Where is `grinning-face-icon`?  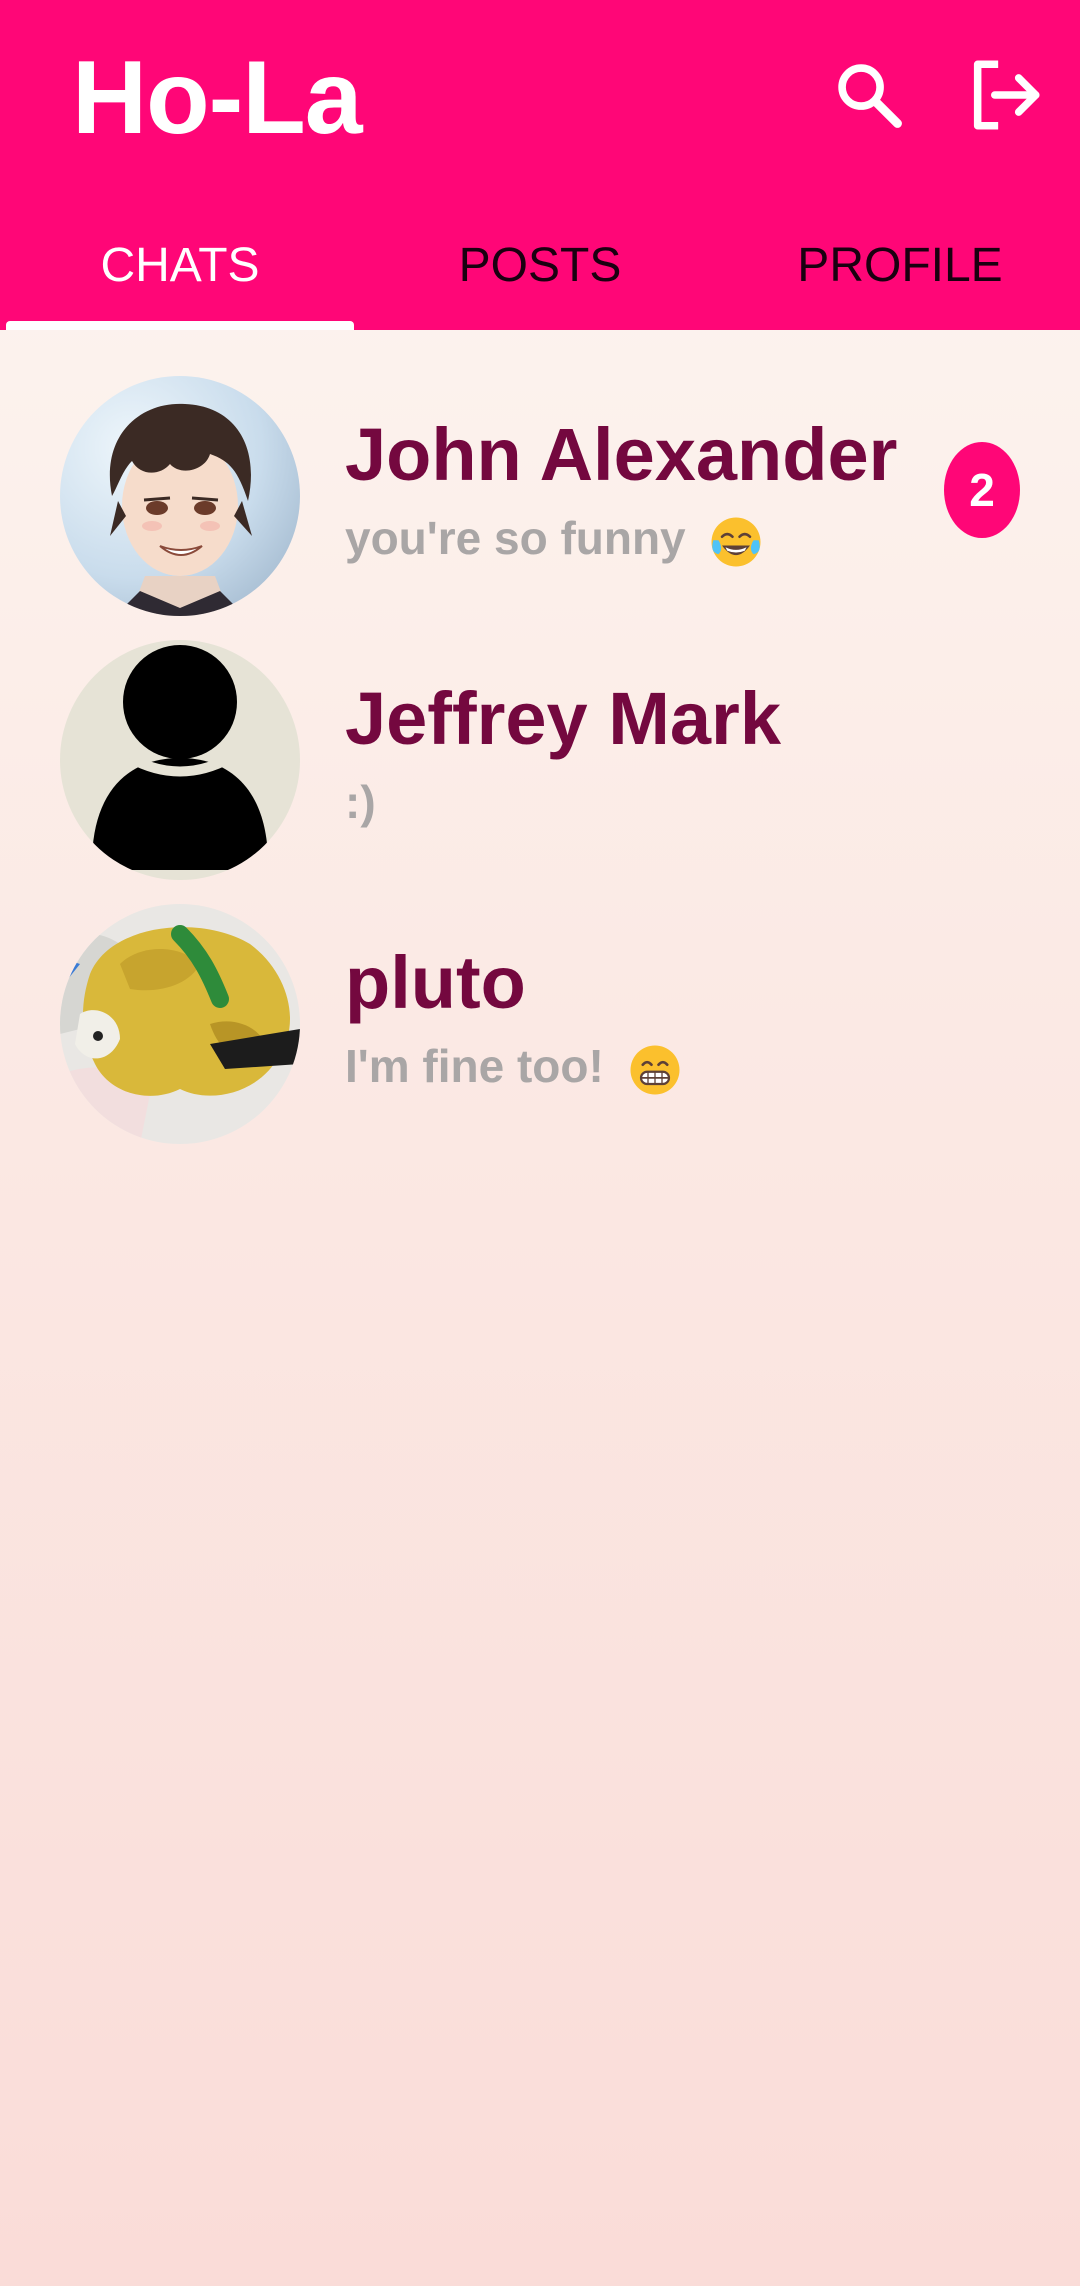
grinning-face-icon is located at coordinates (655, 1070).